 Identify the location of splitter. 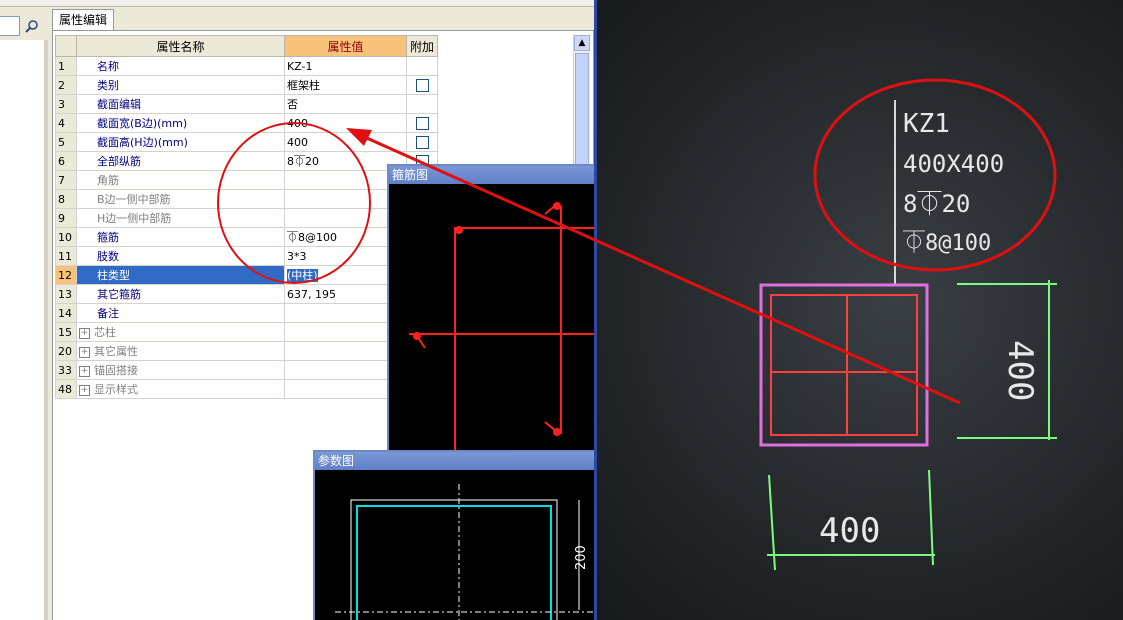
(46, 330).